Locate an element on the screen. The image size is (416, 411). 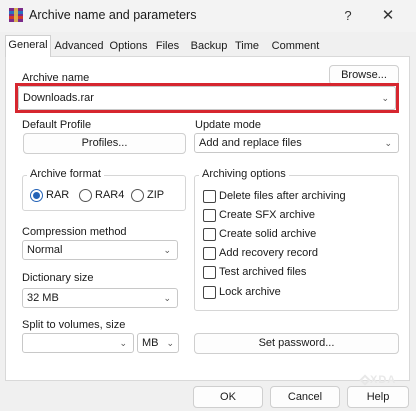
cancel-button: Cancel is located at coordinates (305, 397).